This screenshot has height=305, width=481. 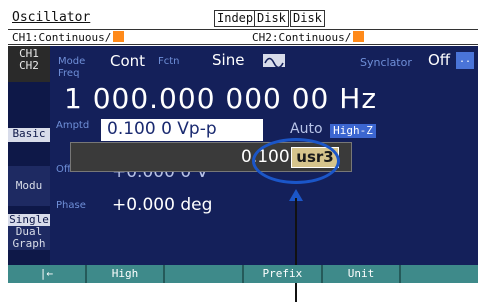 I want to click on title-bar: Oscillator Indep Disk Disk, so click(x=243, y=18).